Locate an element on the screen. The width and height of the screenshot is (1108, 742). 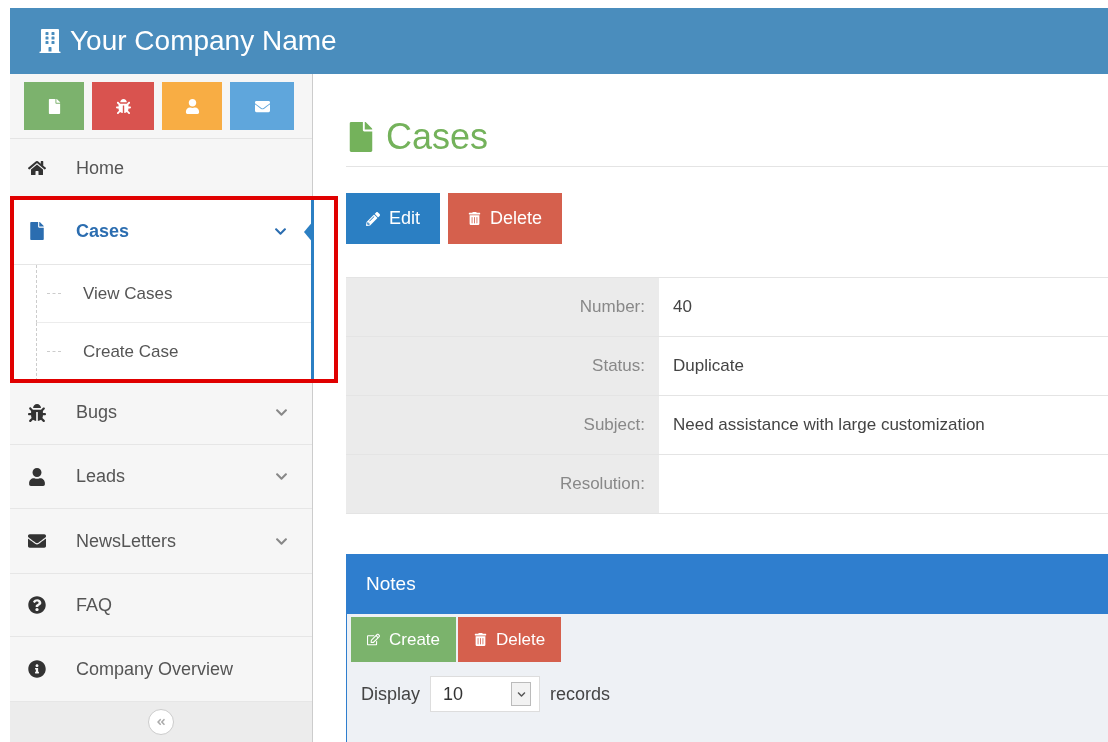
nav-label: Bugs is located at coordinates (97, 412).